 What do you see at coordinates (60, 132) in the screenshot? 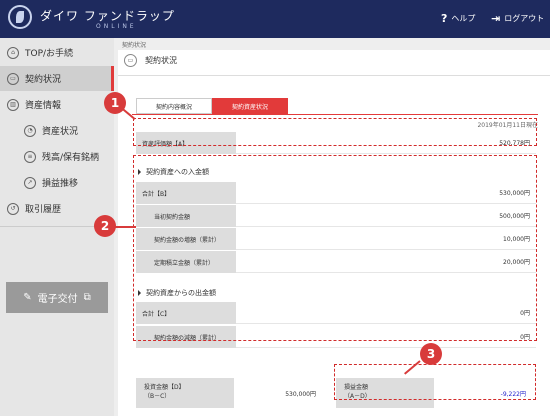
I see `sidebar-item-label: 資産状況` at bounding box center [60, 132].